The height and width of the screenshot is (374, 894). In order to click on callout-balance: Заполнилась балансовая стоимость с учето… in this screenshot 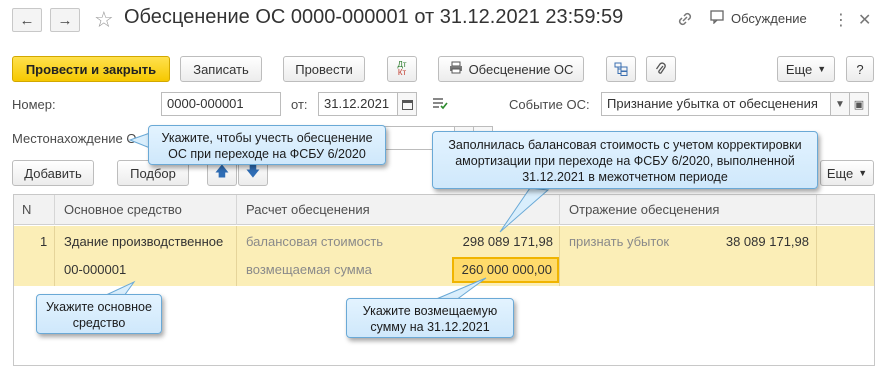, I will do `click(625, 160)`.